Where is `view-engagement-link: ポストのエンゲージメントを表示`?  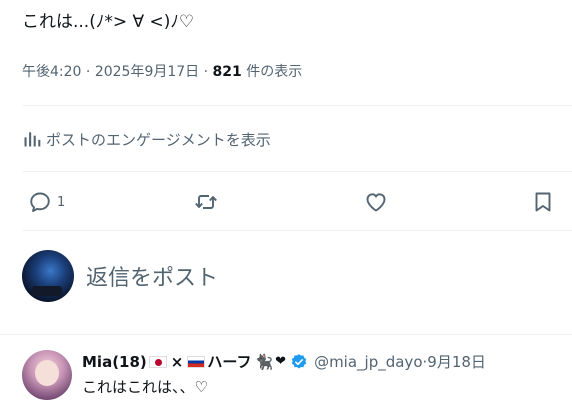
view-engagement-link: ポストのエンゲージメントを表示 is located at coordinates (146, 139).